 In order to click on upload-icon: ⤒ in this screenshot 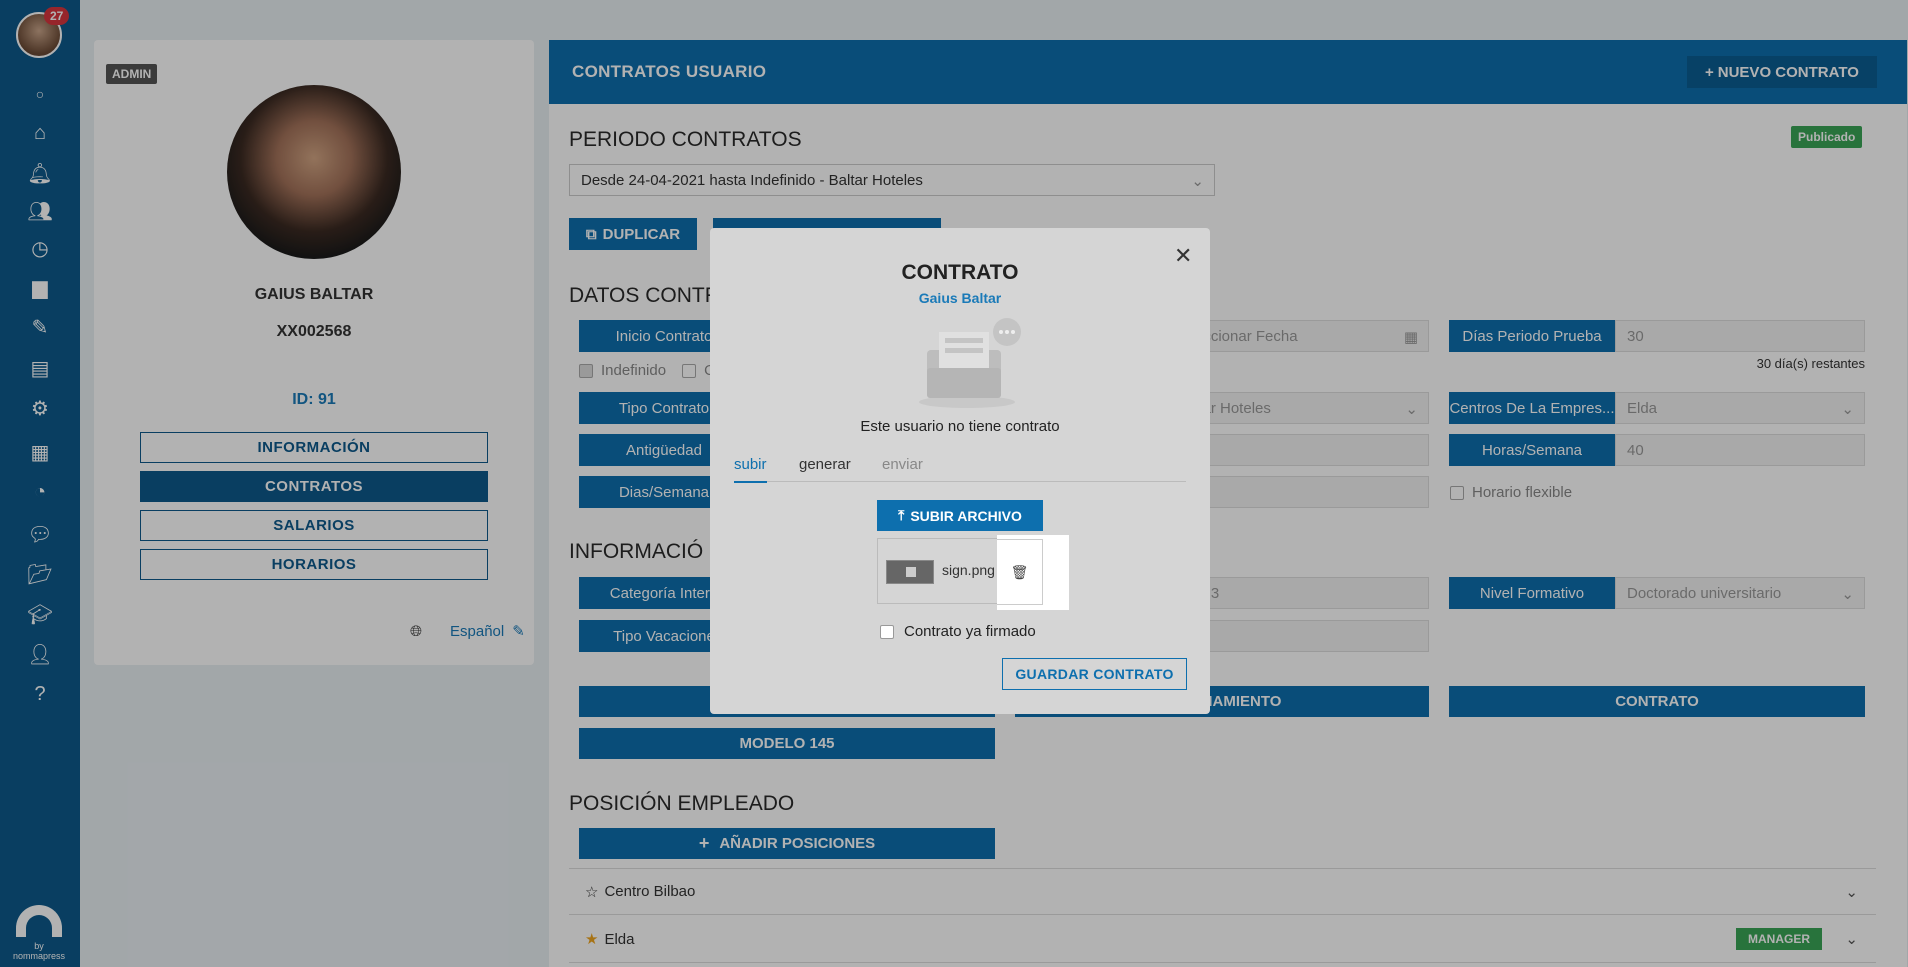, I will do `click(901, 515)`.